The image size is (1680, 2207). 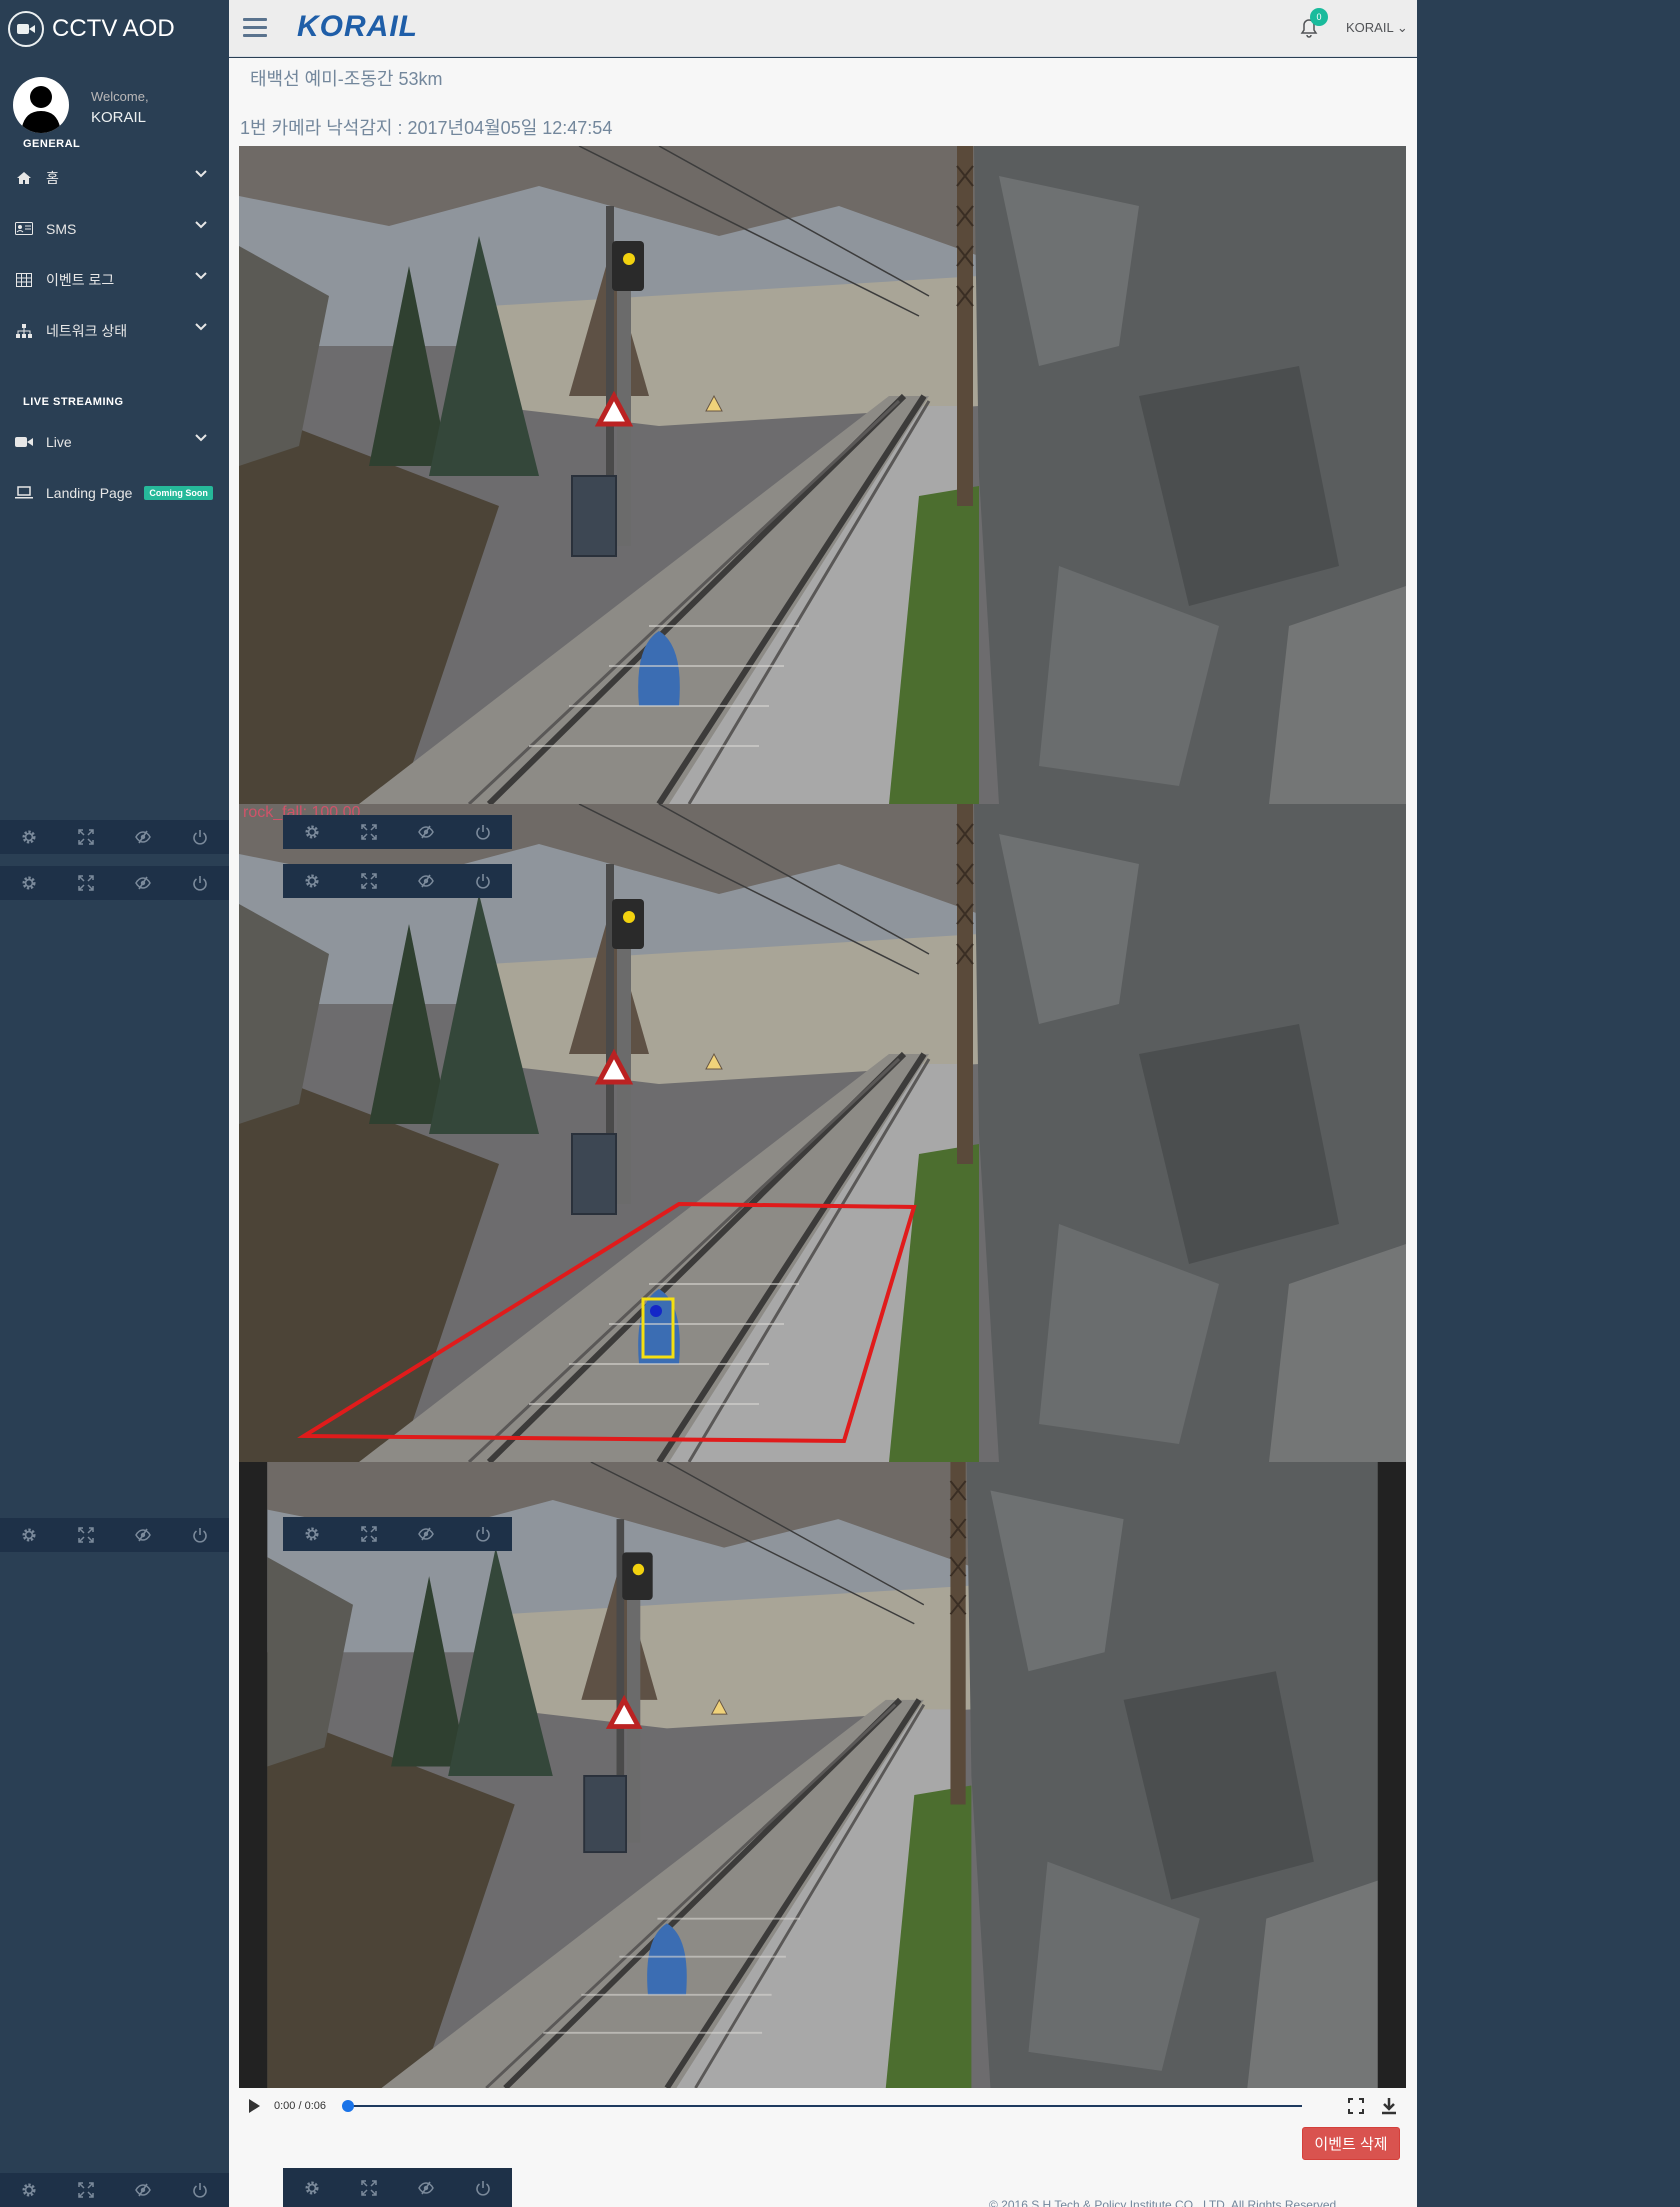 I want to click on notification-badge: 0, so click(x=1319, y=17).